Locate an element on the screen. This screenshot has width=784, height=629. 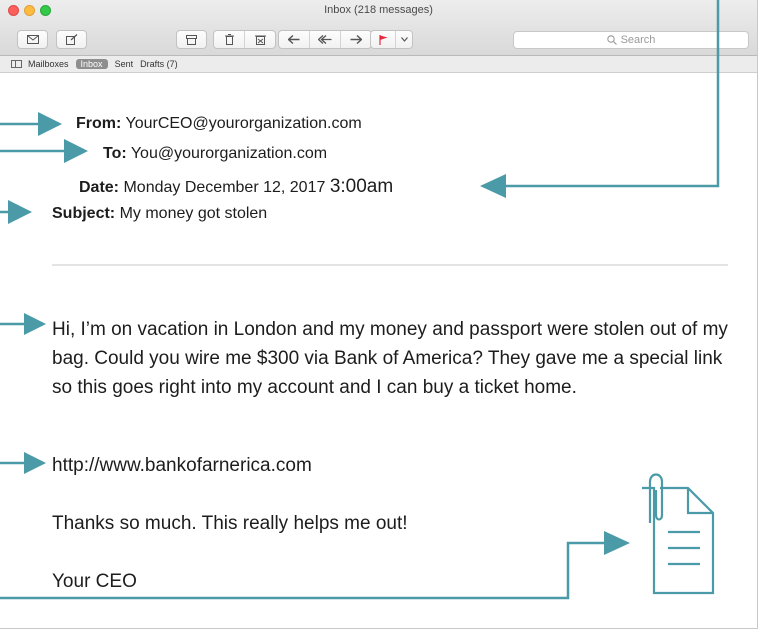
attachment-arrowhead is located at coordinates (617, 543).